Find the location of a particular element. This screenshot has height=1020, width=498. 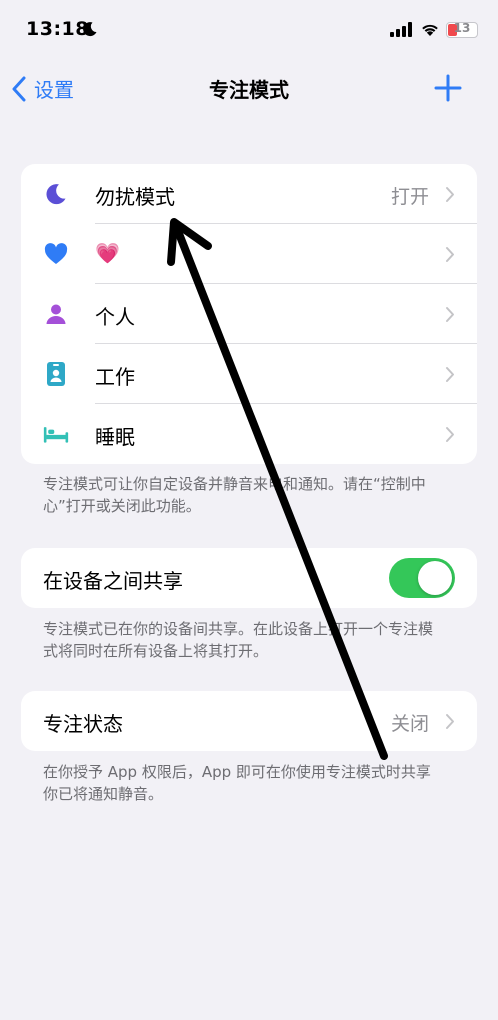

heart-icon is located at coordinates (56, 254).